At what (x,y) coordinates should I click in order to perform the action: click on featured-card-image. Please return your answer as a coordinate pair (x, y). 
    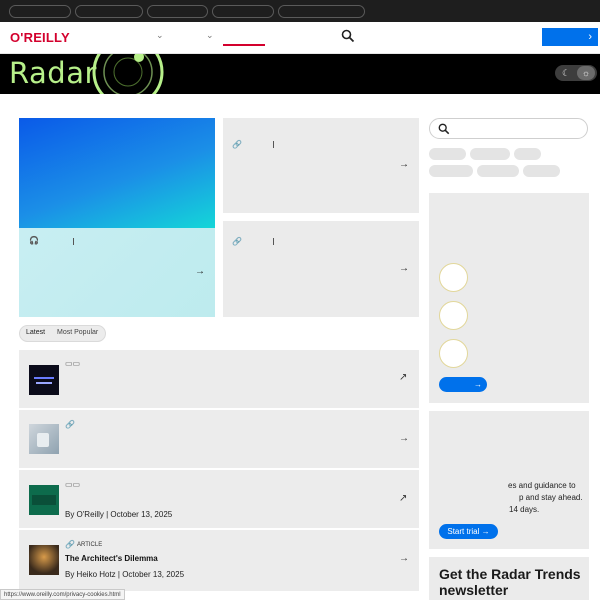
    Looking at the image, I should click on (117, 173).